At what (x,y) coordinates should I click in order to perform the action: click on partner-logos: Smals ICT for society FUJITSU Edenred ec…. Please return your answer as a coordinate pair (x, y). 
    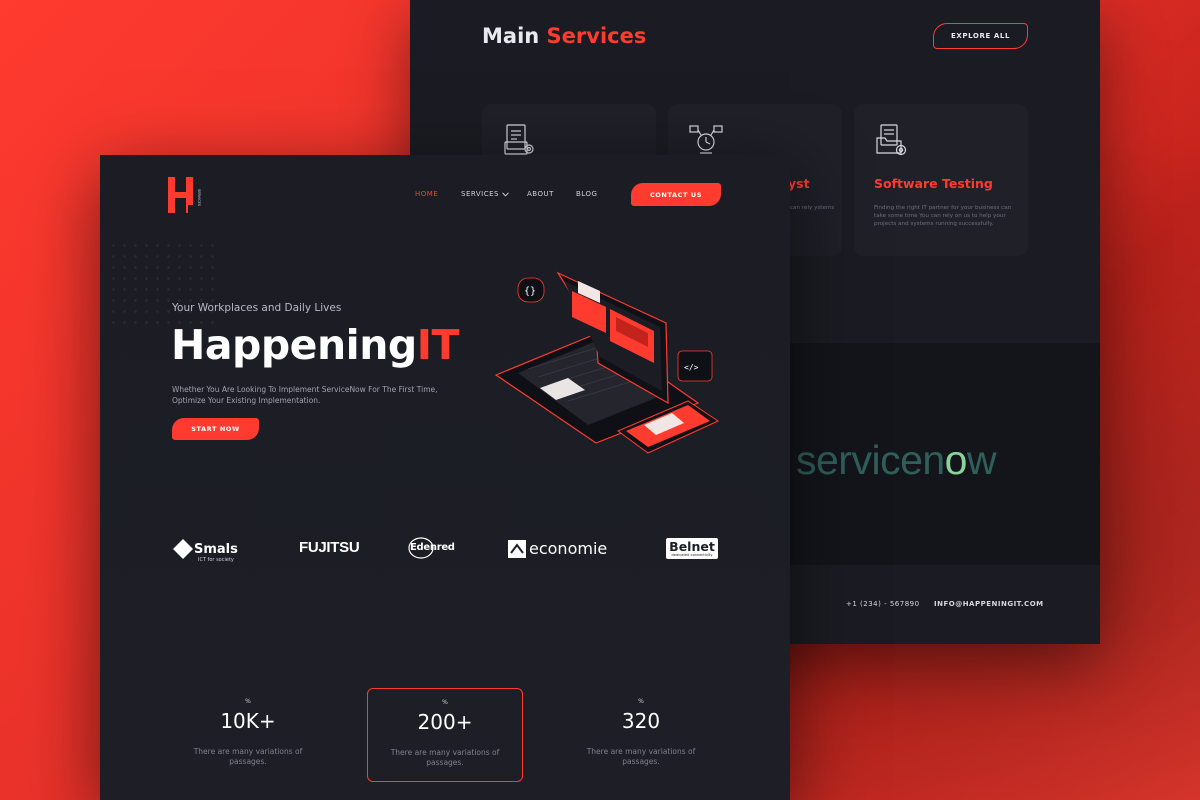
    Looking at the image, I should click on (445, 555).